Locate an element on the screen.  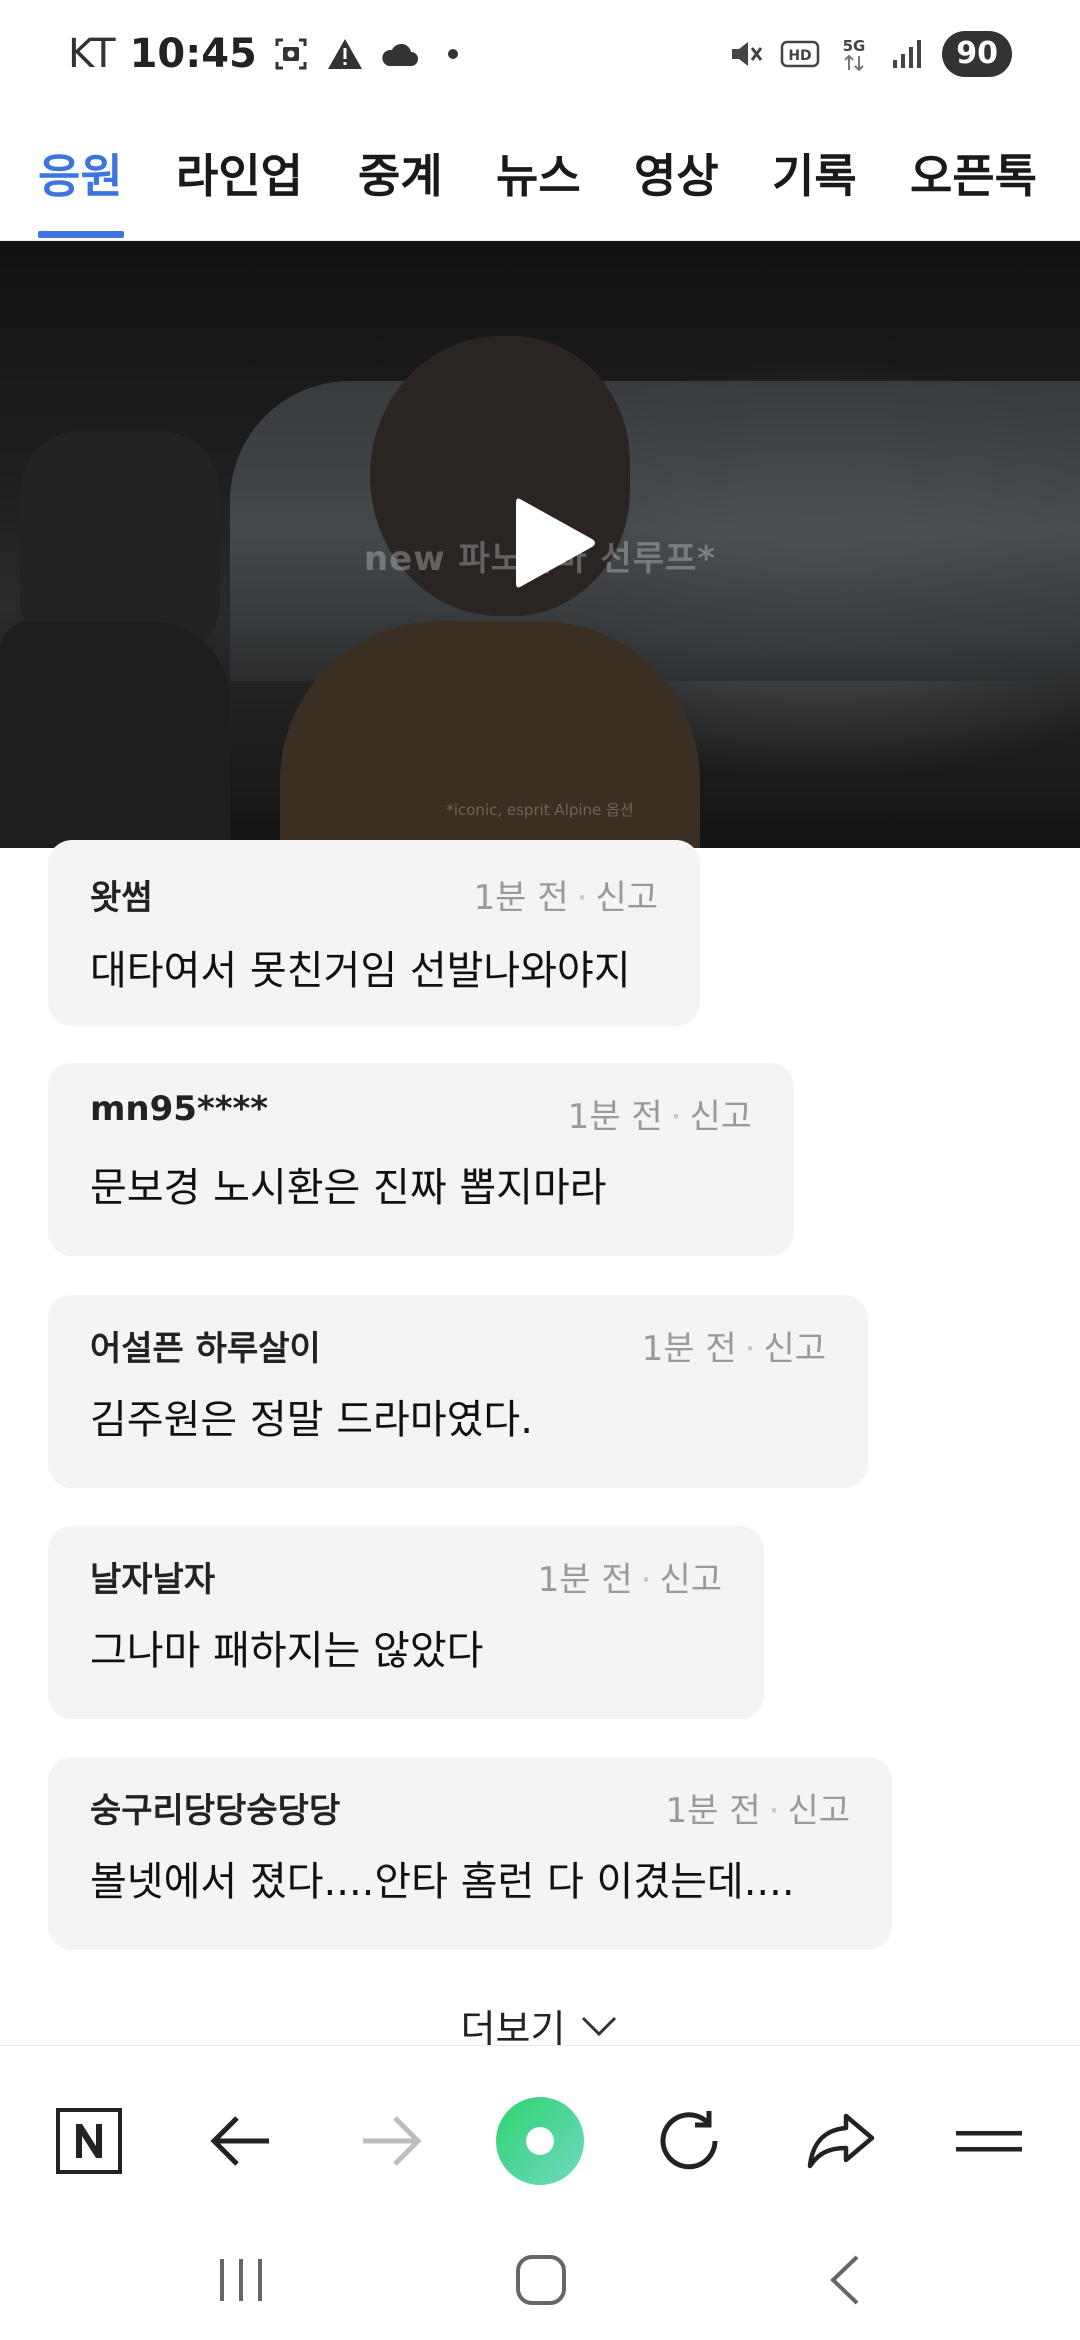
hd-icon: HD is located at coordinates (800, 54).